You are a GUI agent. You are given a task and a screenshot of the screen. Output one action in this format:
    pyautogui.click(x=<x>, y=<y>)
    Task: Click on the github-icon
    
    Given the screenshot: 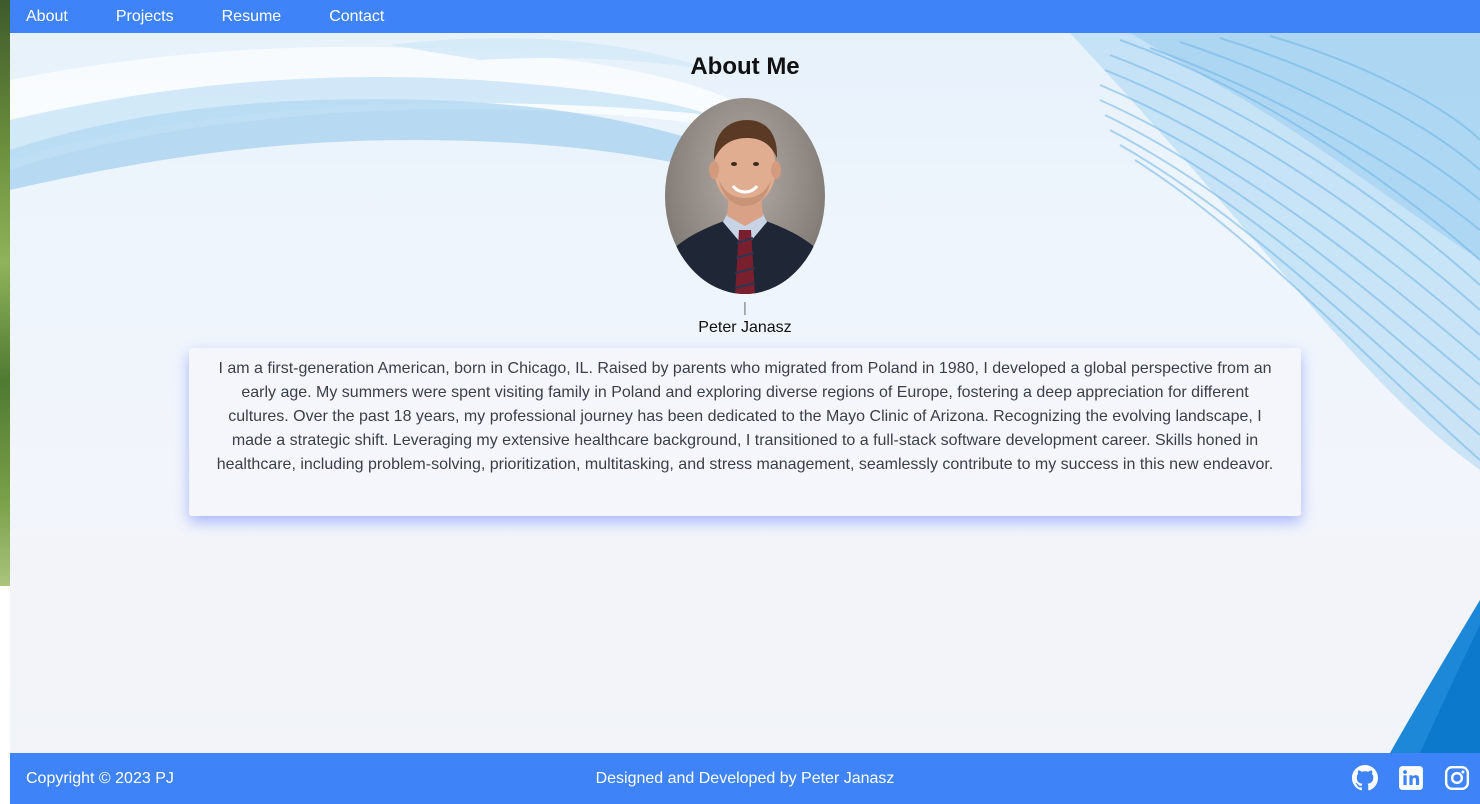 What is the action you would take?
    pyautogui.click(x=1365, y=778)
    